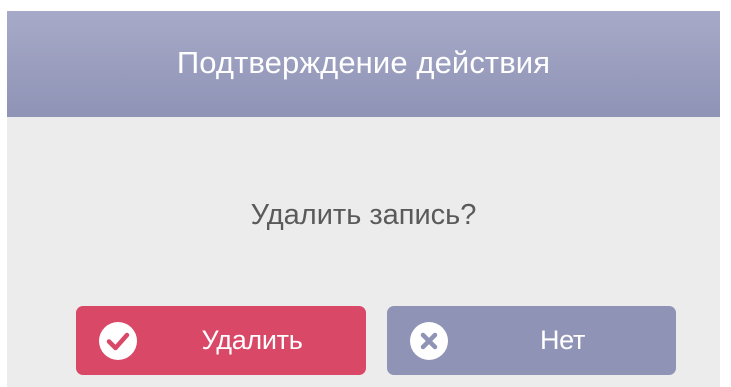 Image resolution: width=731 pixels, height=387 pixels. I want to click on dialog-title: Подтверждение действия, so click(363, 62).